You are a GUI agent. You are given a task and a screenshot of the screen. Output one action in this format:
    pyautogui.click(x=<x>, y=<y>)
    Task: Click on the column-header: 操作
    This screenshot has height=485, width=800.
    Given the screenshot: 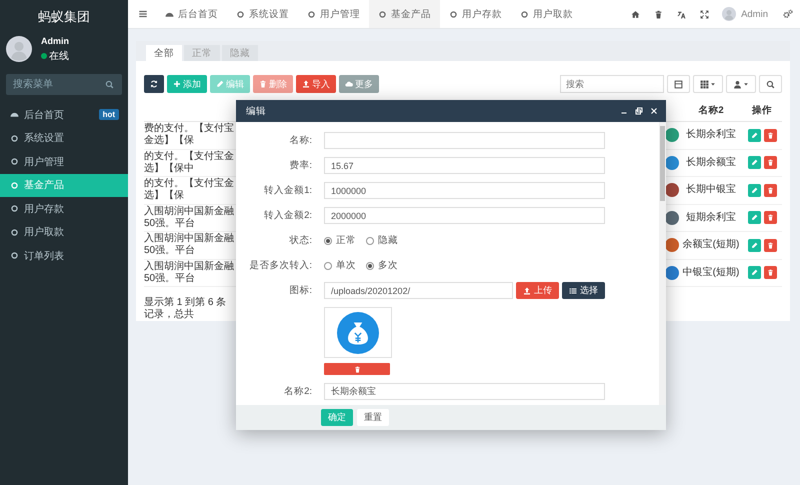 What is the action you would take?
    pyautogui.click(x=762, y=110)
    